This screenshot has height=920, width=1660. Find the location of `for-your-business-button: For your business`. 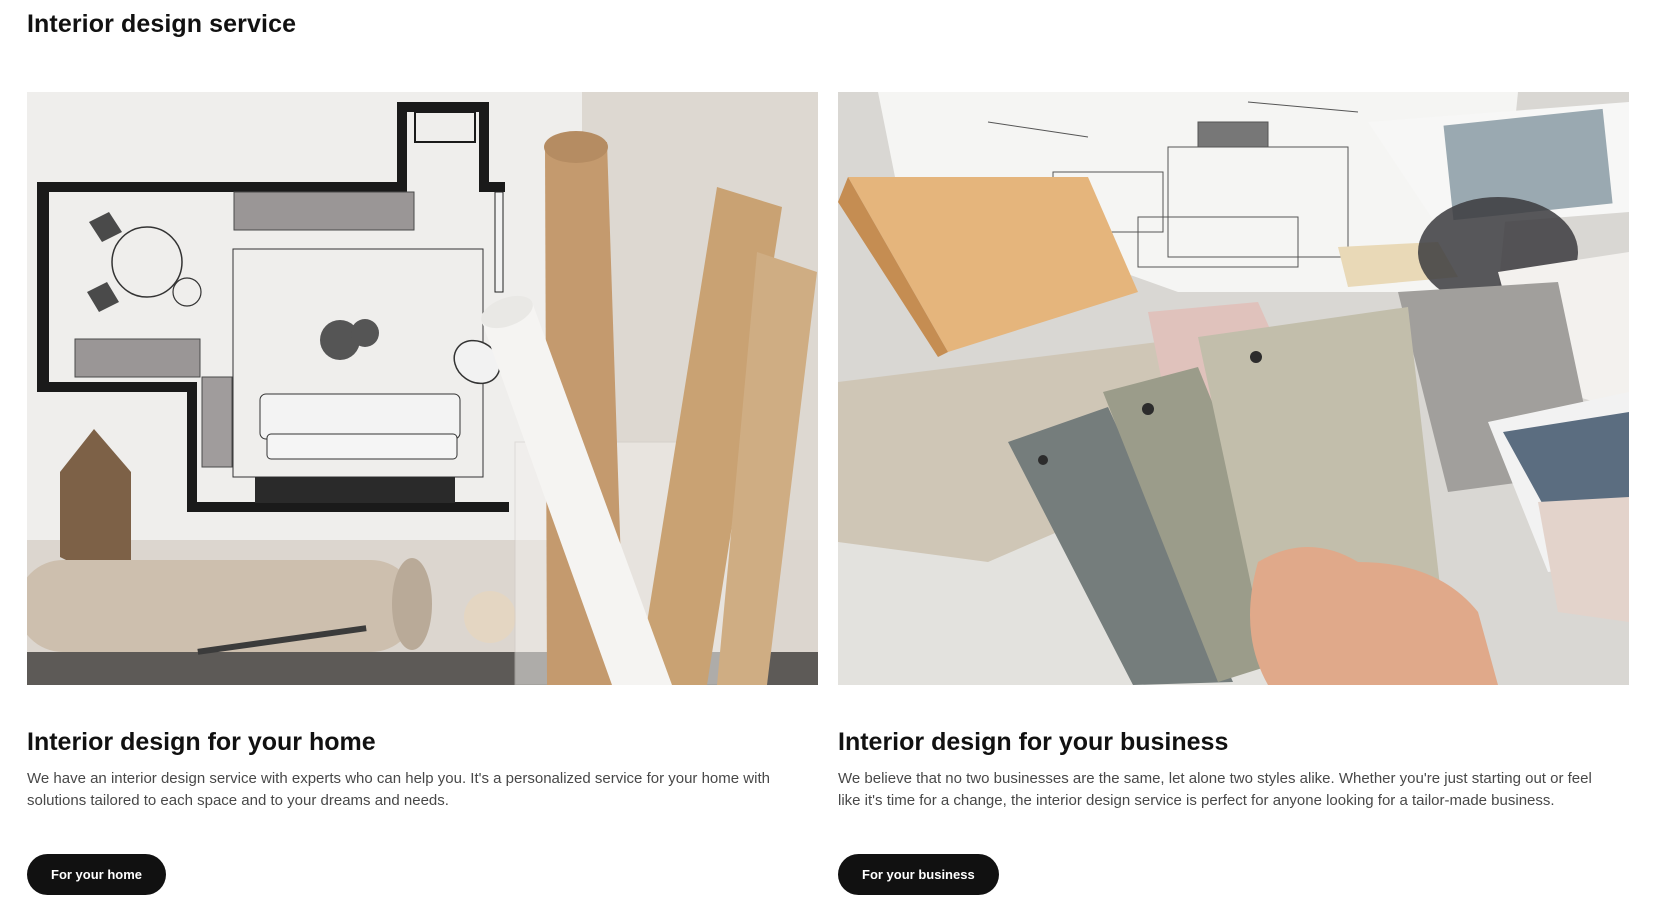

for-your-business-button: For your business is located at coordinates (918, 874).